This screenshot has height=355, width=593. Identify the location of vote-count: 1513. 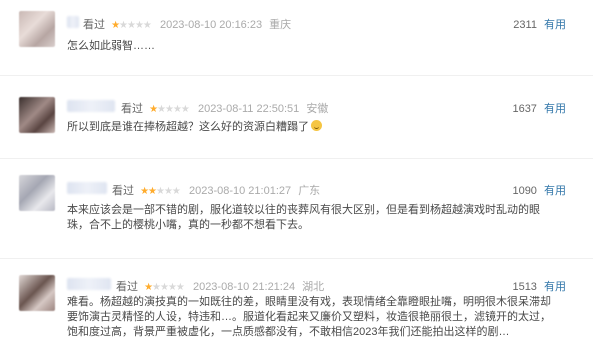
(524, 287).